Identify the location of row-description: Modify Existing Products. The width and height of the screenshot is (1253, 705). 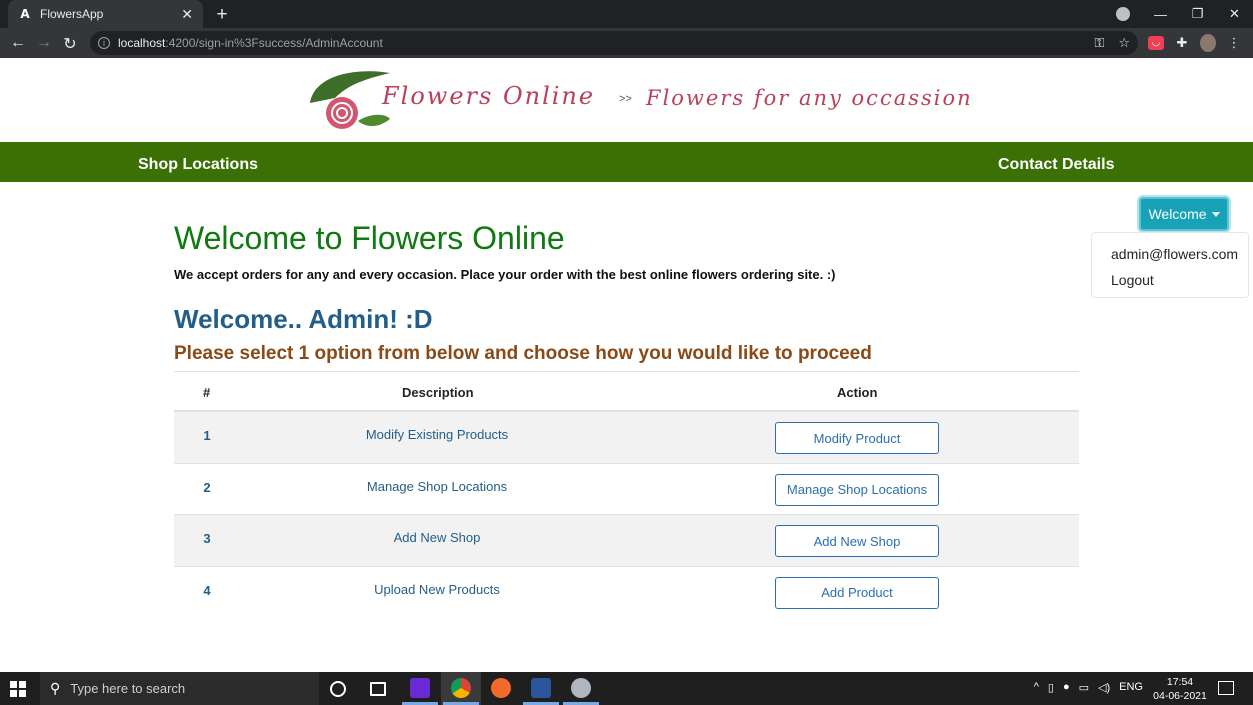
(437, 434).